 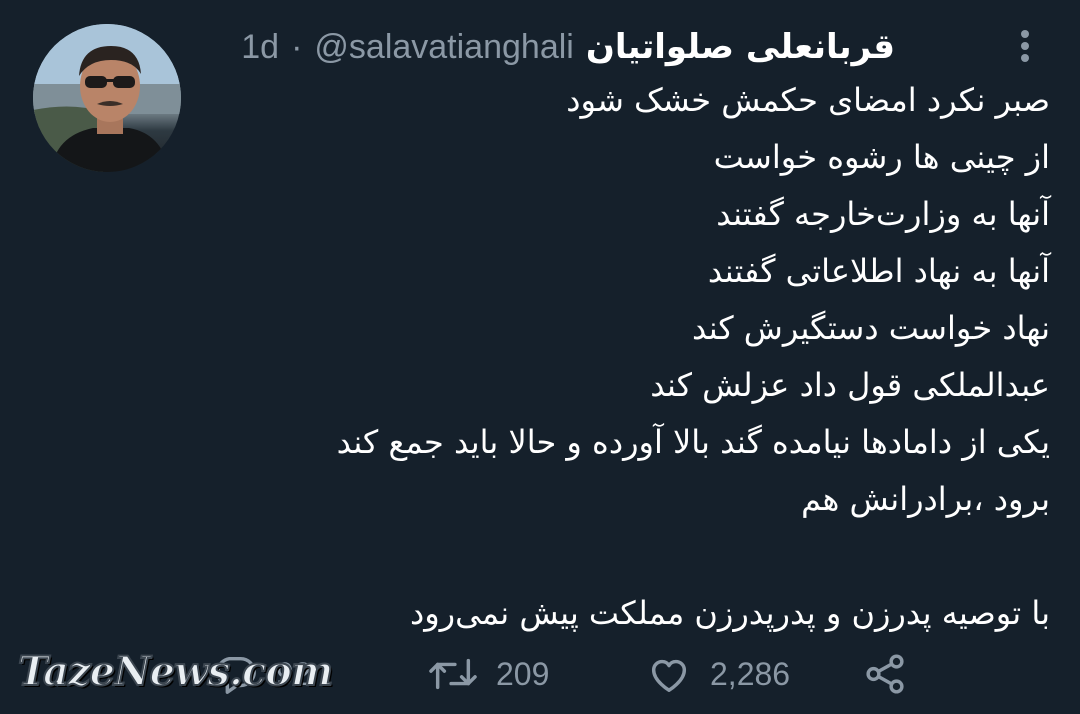 What do you see at coordinates (878, 271) in the screenshot?
I see `tweet-line: آنها به نهاد اطلاعاتی گفتند` at bounding box center [878, 271].